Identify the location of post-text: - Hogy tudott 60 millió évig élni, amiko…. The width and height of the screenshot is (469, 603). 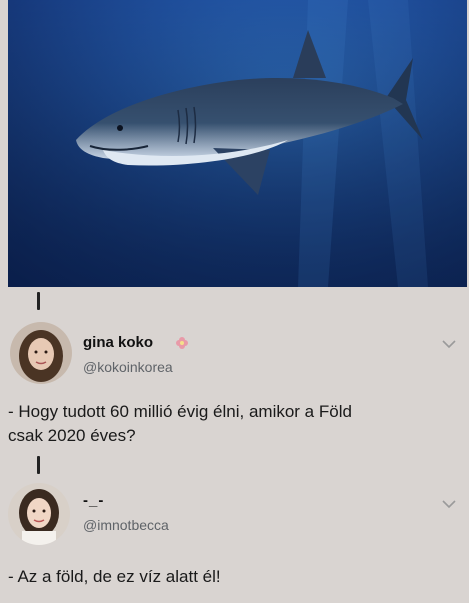
(235, 424).